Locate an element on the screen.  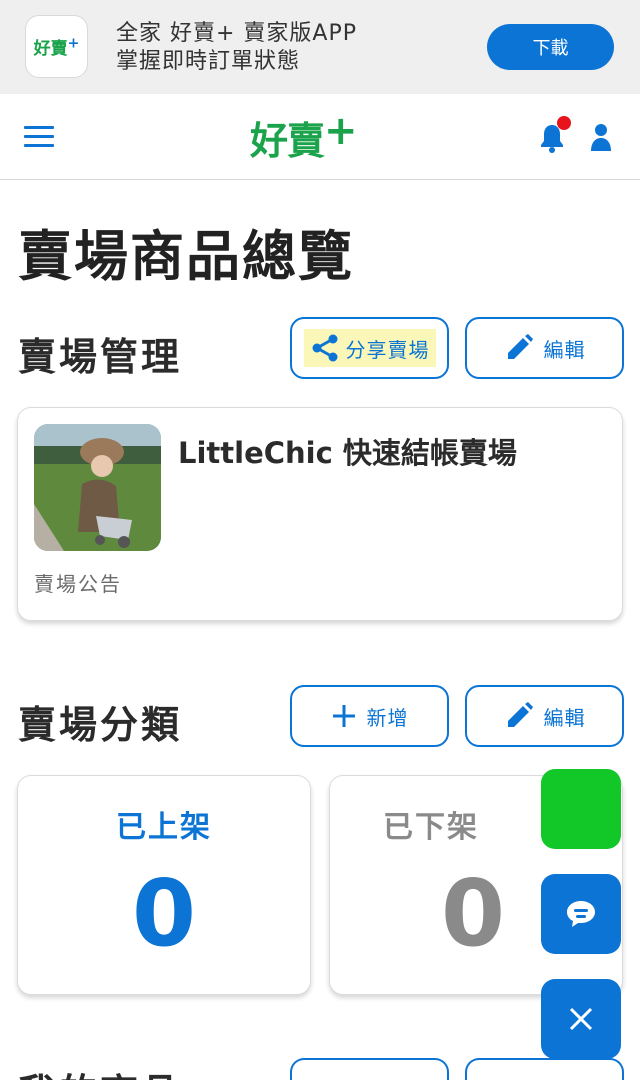
app-icon: 好賣+ is located at coordinates (56, 46).